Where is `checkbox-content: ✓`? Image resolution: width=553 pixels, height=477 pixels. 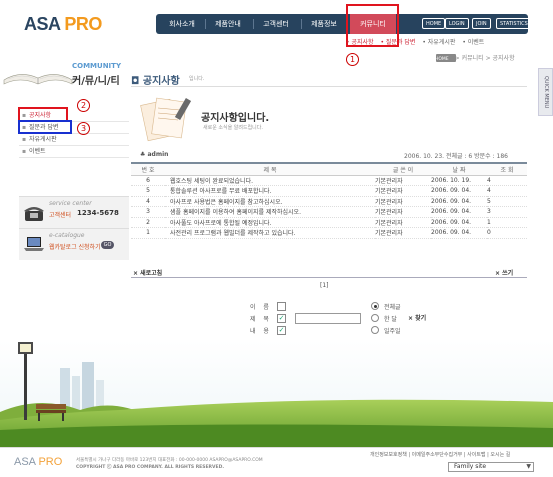
checkbox-content: ✓ is located at coordinates (281, 330).